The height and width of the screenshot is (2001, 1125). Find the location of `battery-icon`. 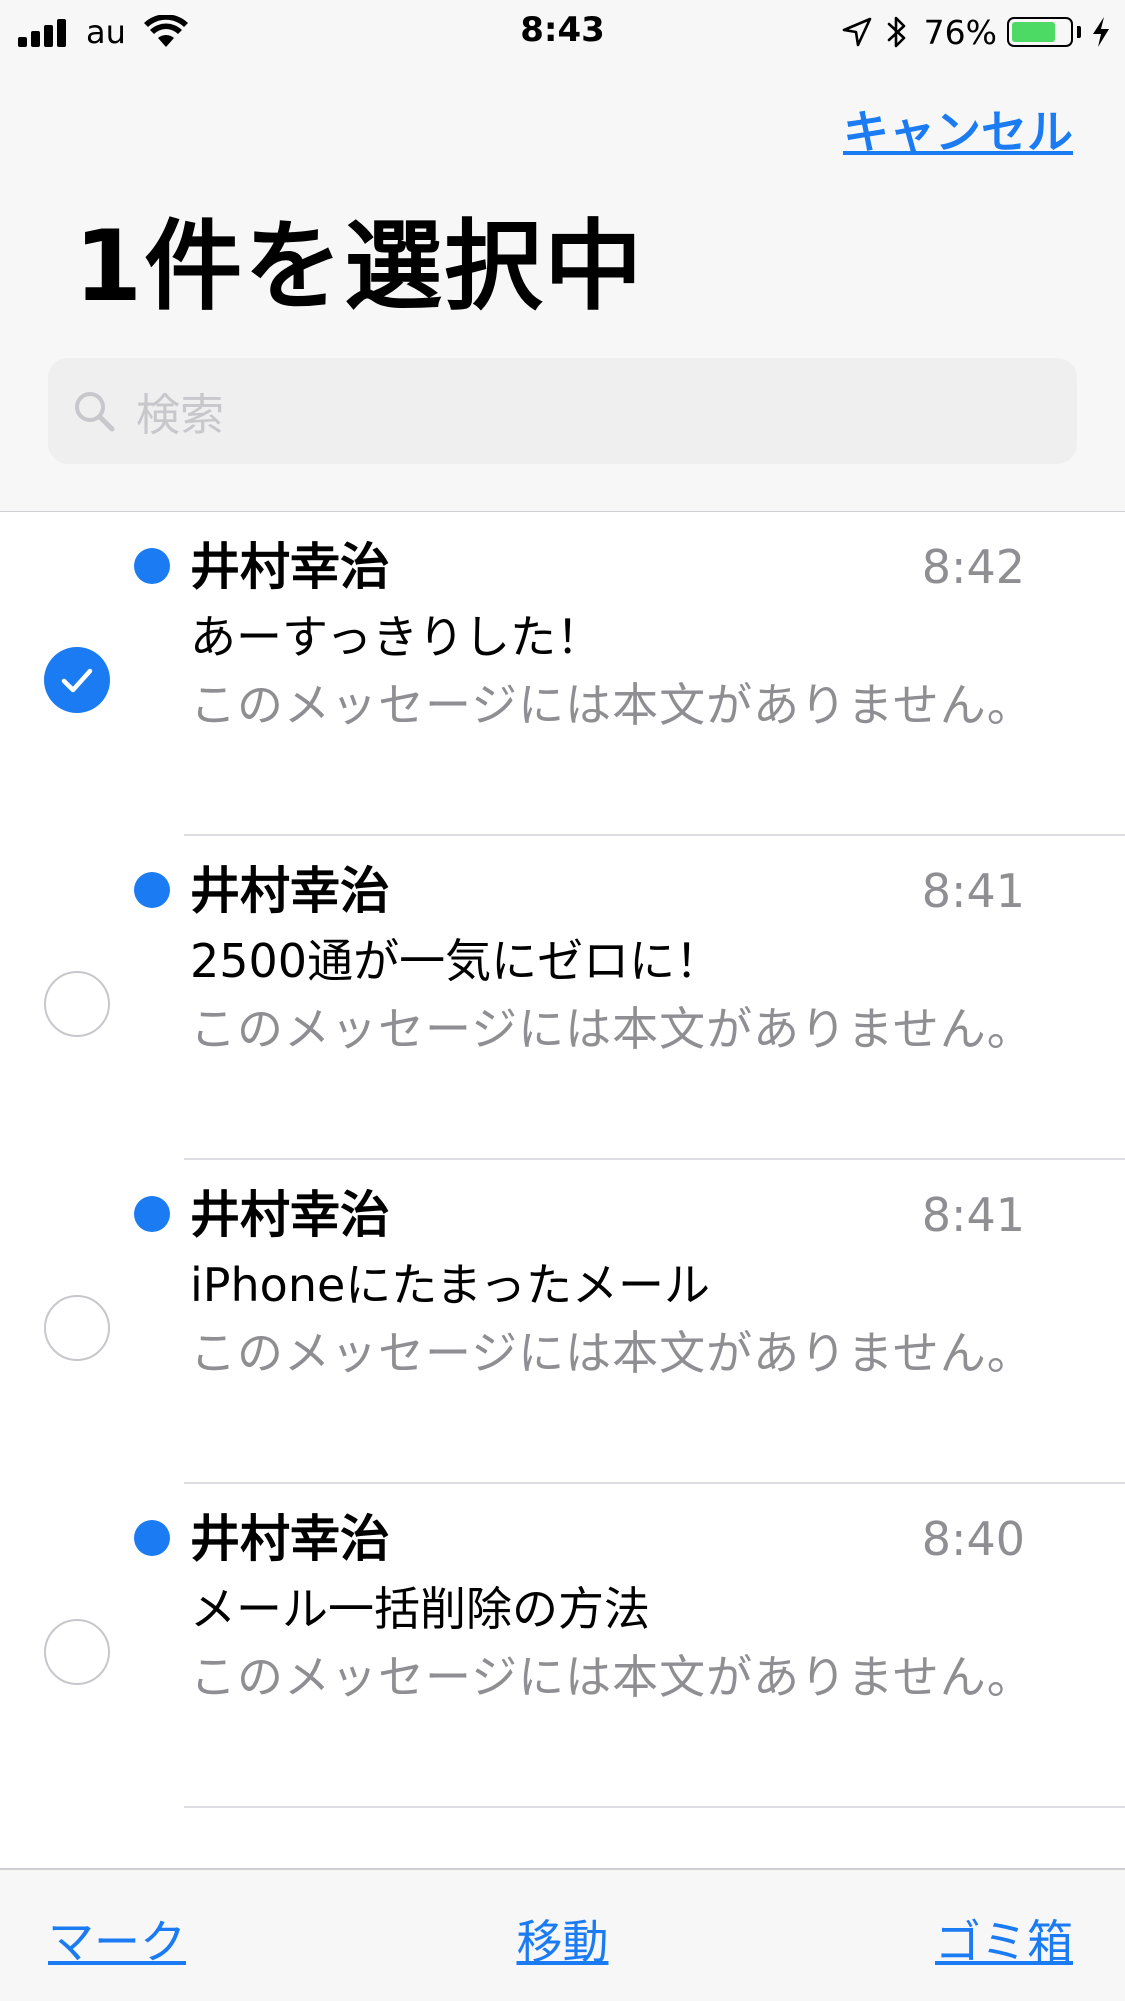

battery-icon is located at coordinates (1040, 32).